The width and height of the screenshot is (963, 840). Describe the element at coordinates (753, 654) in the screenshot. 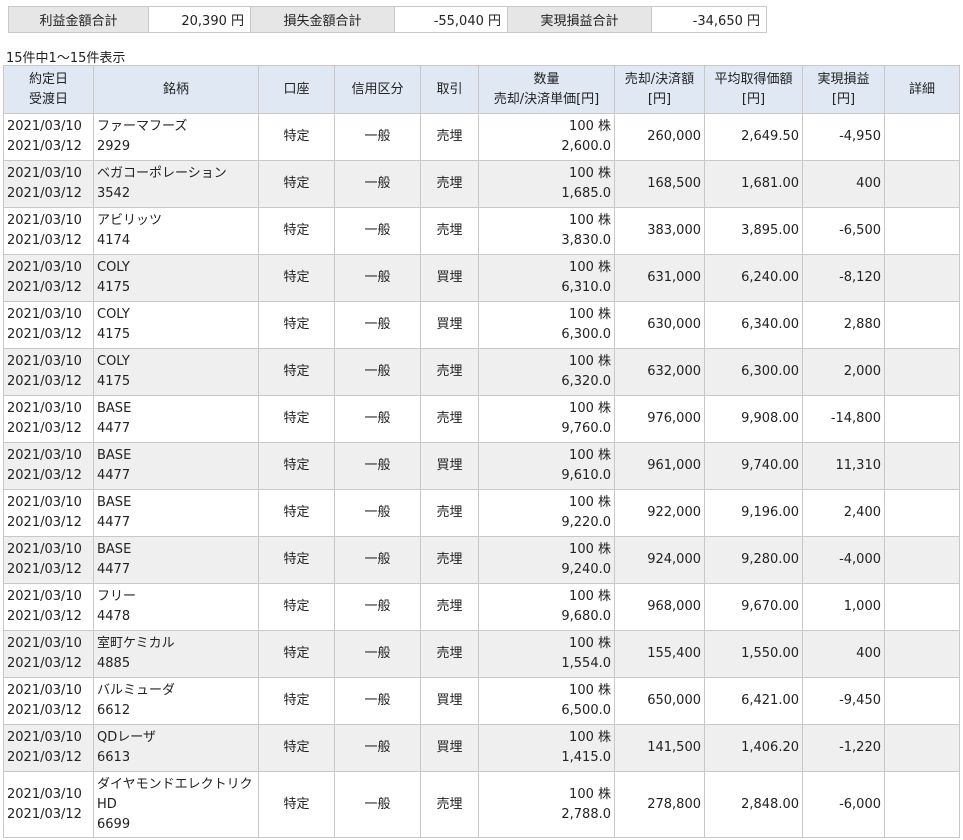

I see `average-cost-cell: 1,550.00` at that location.